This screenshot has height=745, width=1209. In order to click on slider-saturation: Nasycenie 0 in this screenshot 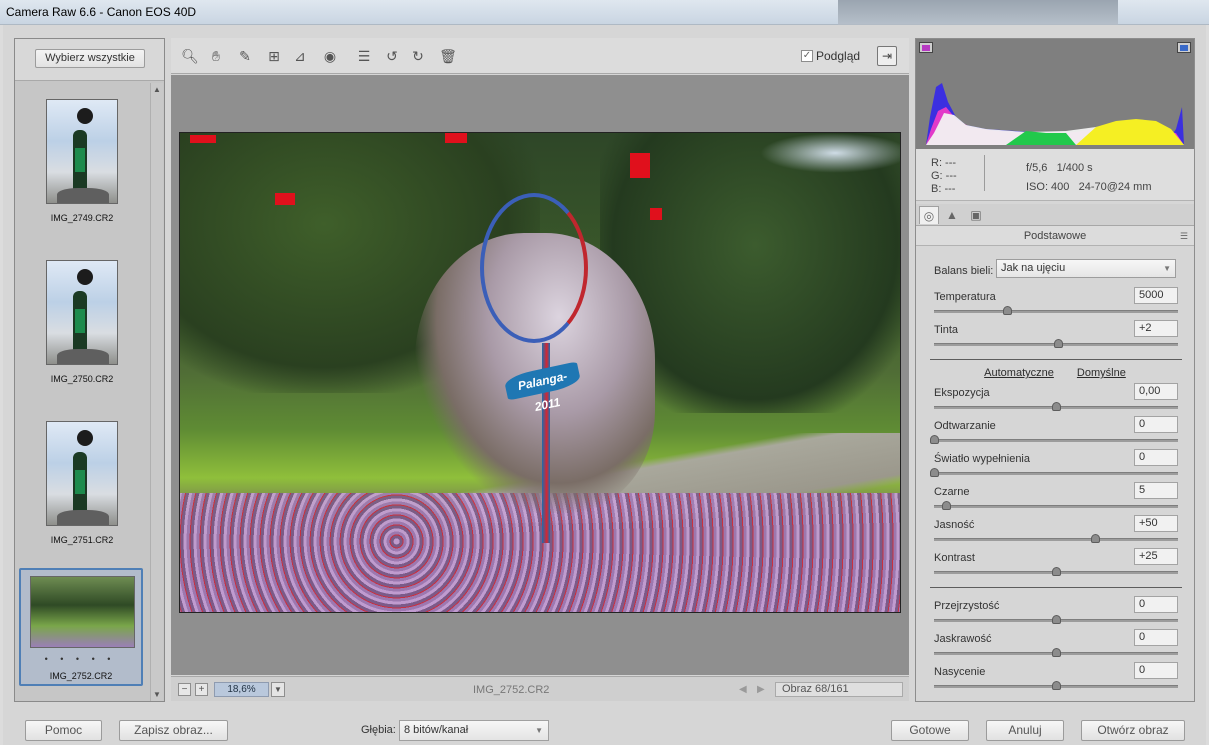, I will do `click(1056, 680)`.